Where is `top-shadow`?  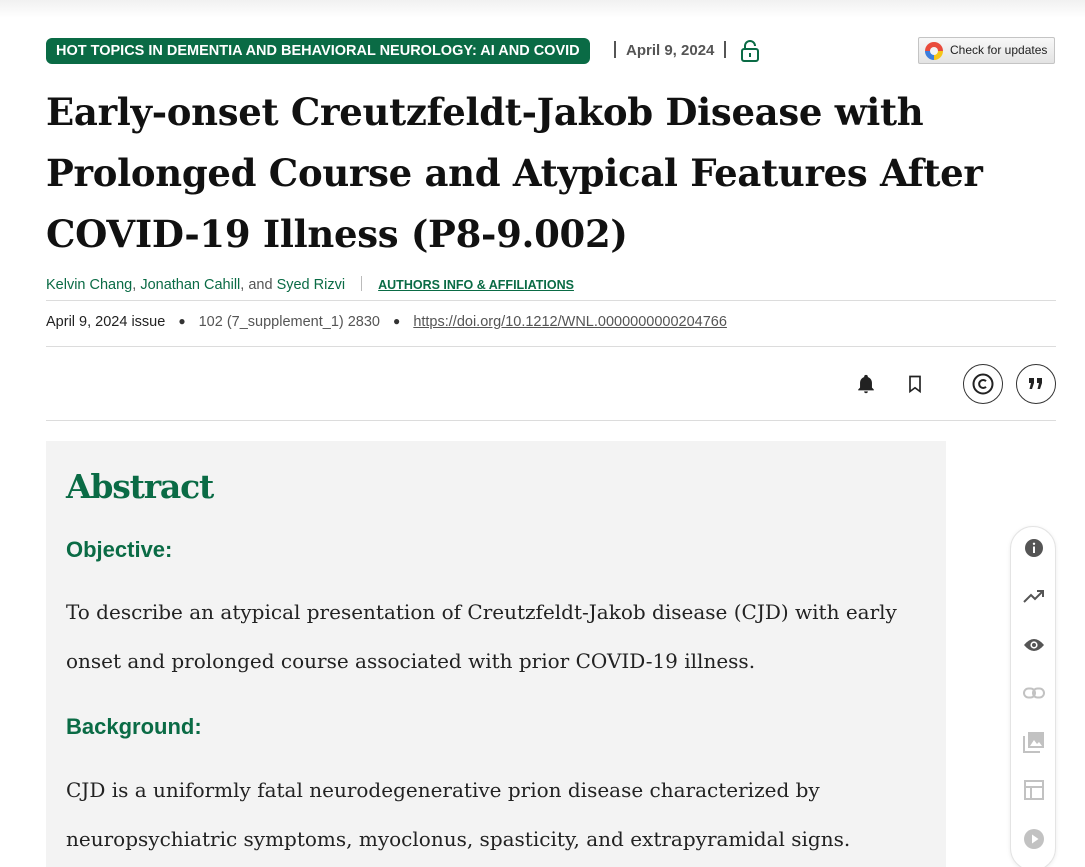 top-shadow is located at coordinates (542, 9).